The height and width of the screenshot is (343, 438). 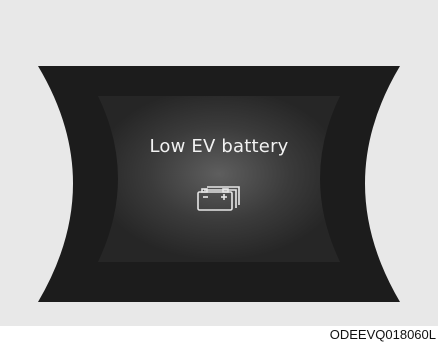 What do you see at coordinates (218, 198) in the screenshot?
I see `ev-battery-icon` at bounding box center [218, 198].